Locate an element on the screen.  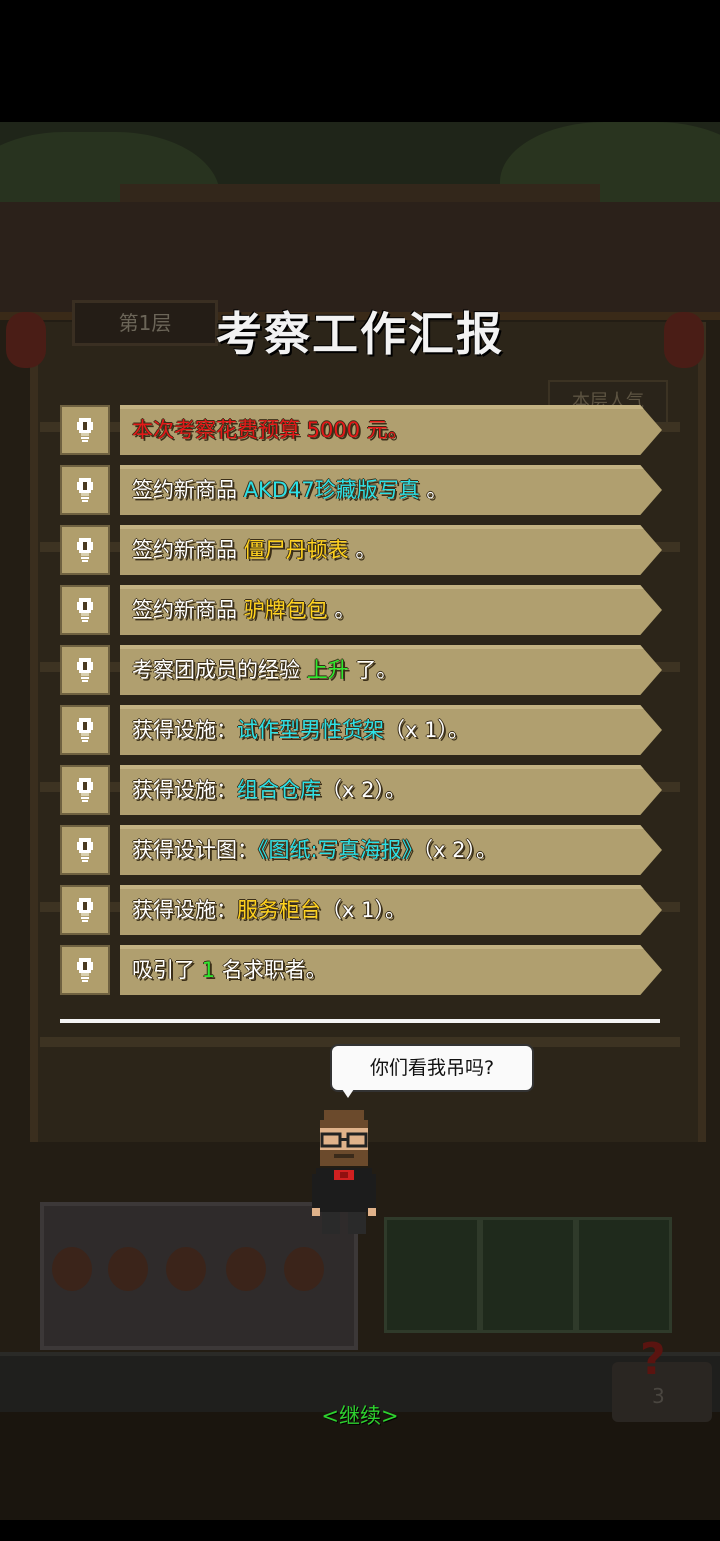
report-item: 获得设施：组合仓库（x 2）。 is located at coordinates (361, 791).